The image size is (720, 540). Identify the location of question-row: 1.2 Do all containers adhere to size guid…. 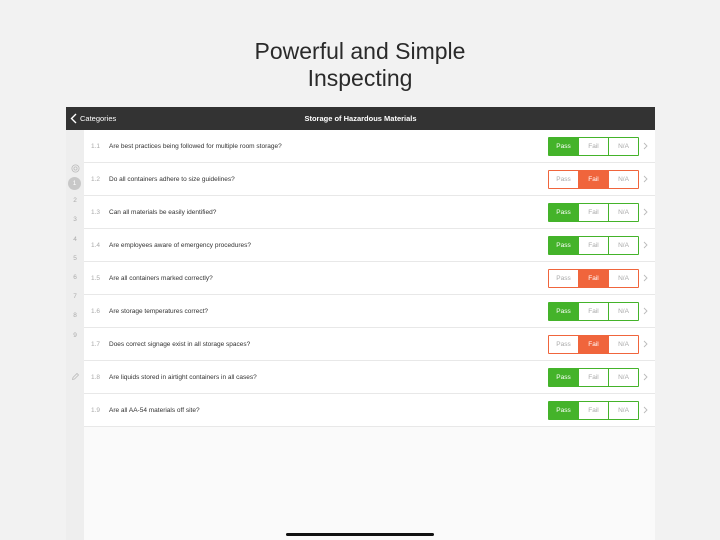
(369, 179).